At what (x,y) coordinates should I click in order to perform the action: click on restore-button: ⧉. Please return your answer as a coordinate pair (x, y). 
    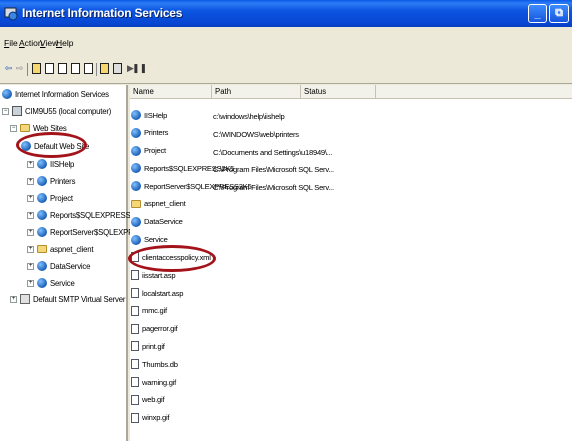
    Looking at the image, I should click on (559, 13).